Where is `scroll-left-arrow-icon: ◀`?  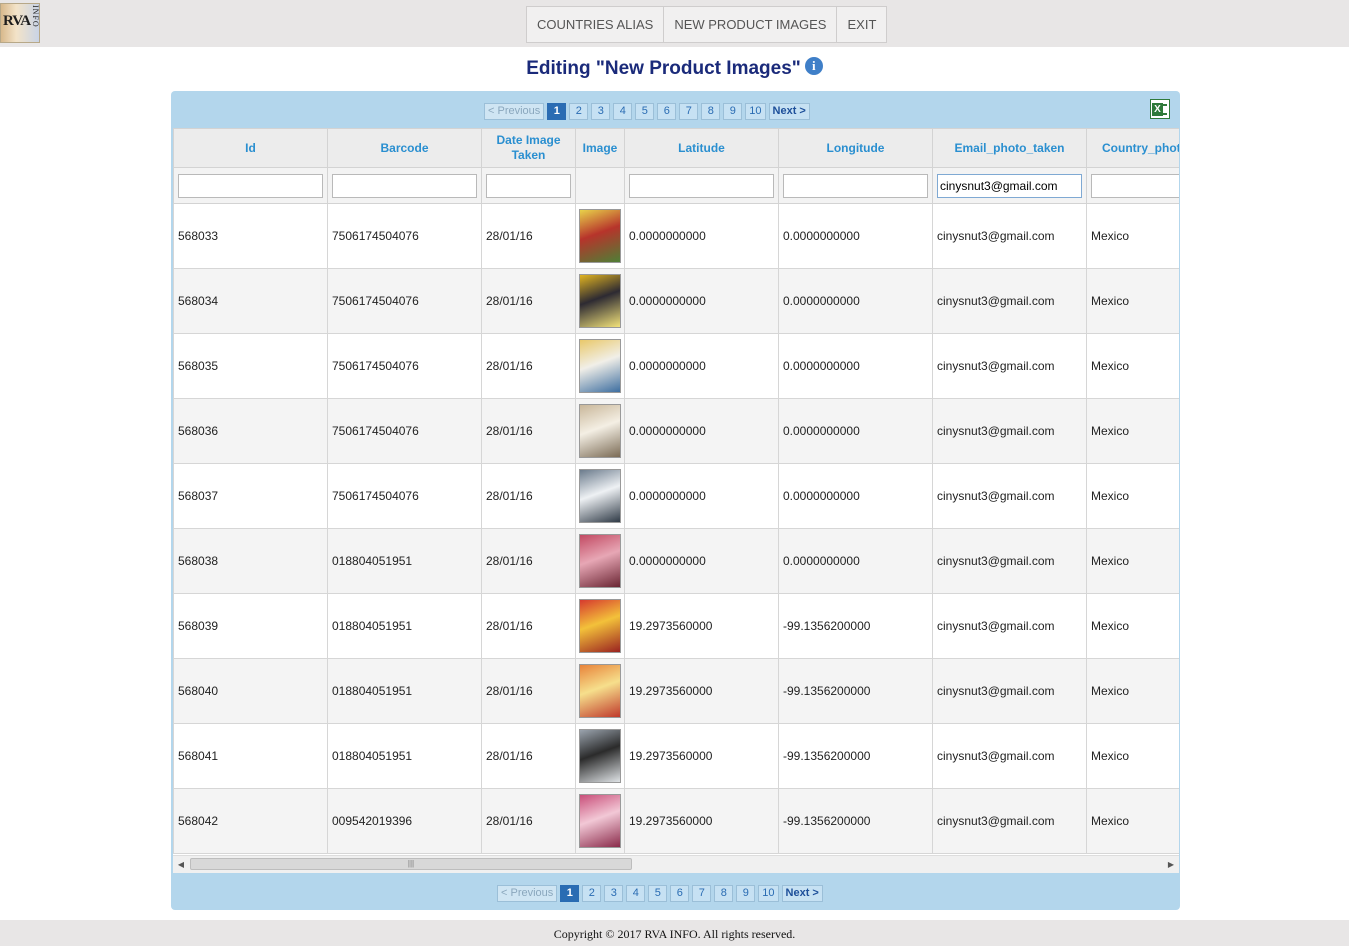
scroll-left-arrow-icon: ◀ is located at coordinates (181, 864).